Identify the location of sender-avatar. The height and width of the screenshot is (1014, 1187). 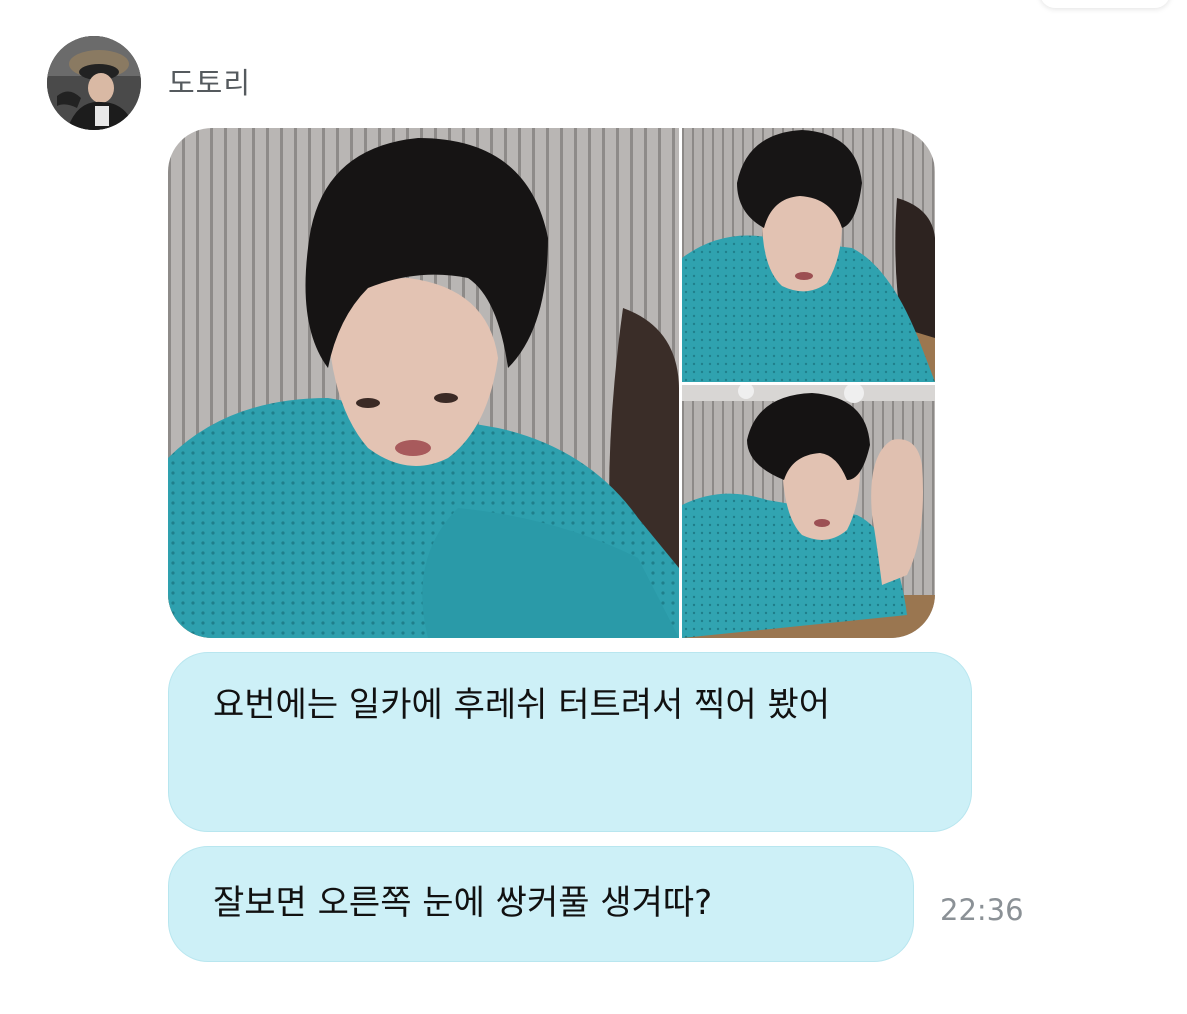
(94, 83).